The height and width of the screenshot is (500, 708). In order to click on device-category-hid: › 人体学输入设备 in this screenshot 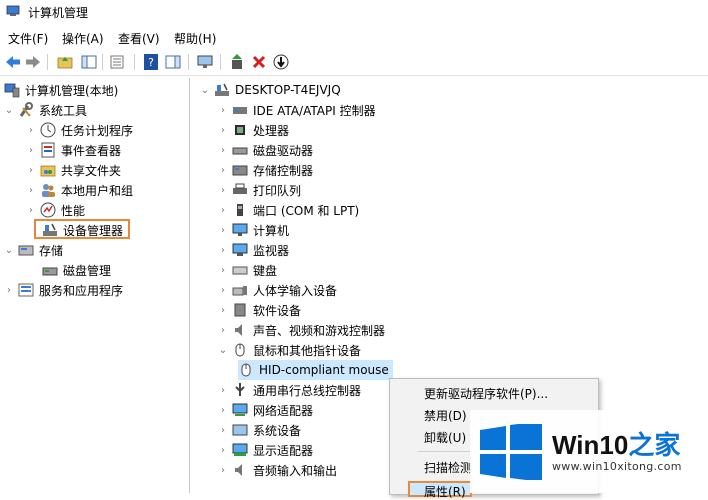, I will do `click(277, 290)`.